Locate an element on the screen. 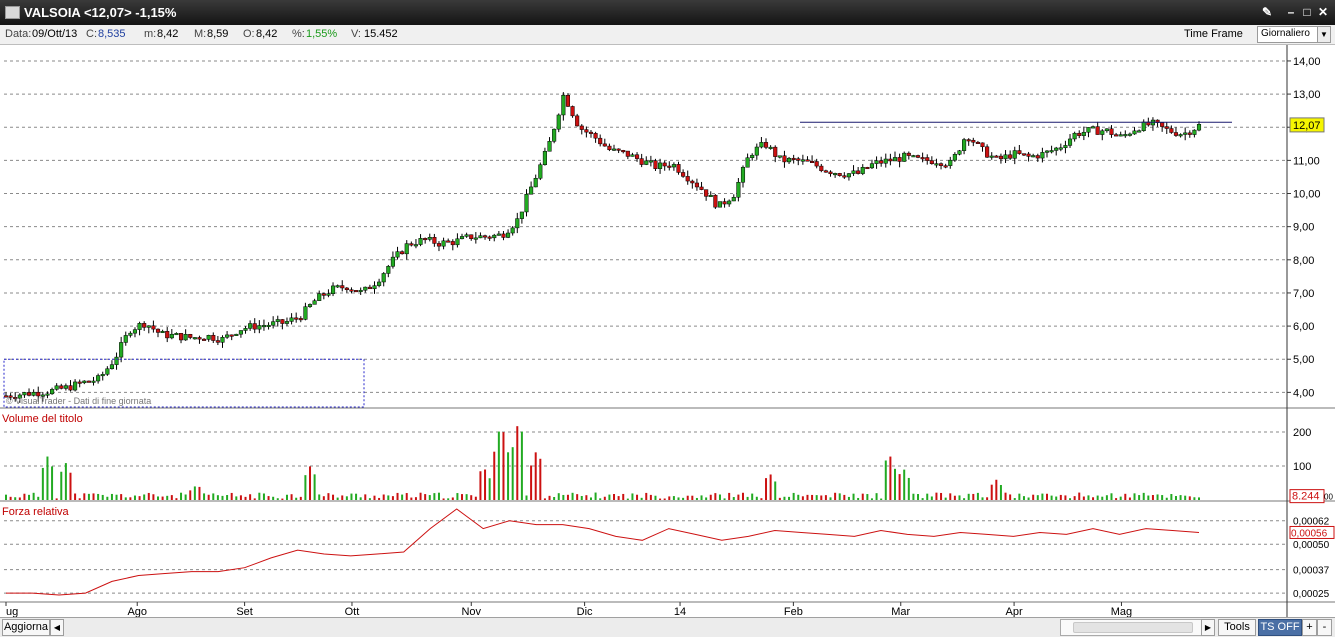 The width and height of the screenshot is (1335, 637). x-tick-label: 14 is located at coordinates (680, 611).